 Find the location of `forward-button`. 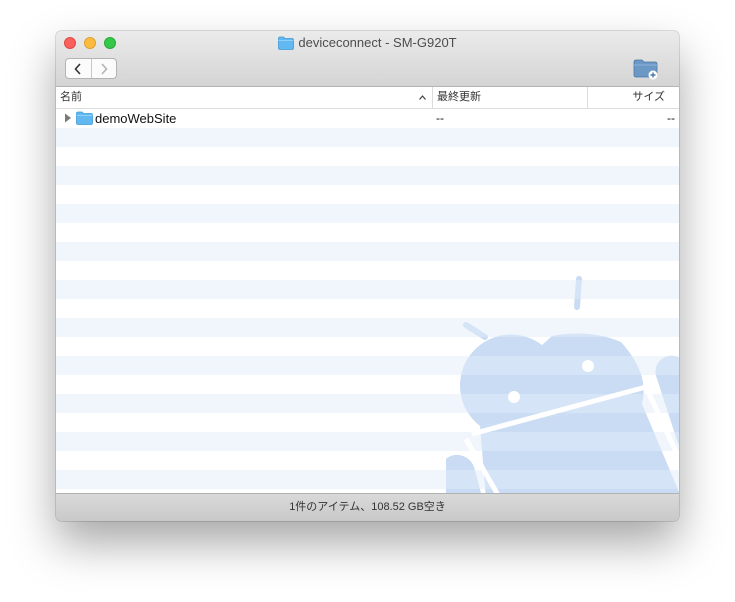

forward-button is located at coordinates (103, 68).